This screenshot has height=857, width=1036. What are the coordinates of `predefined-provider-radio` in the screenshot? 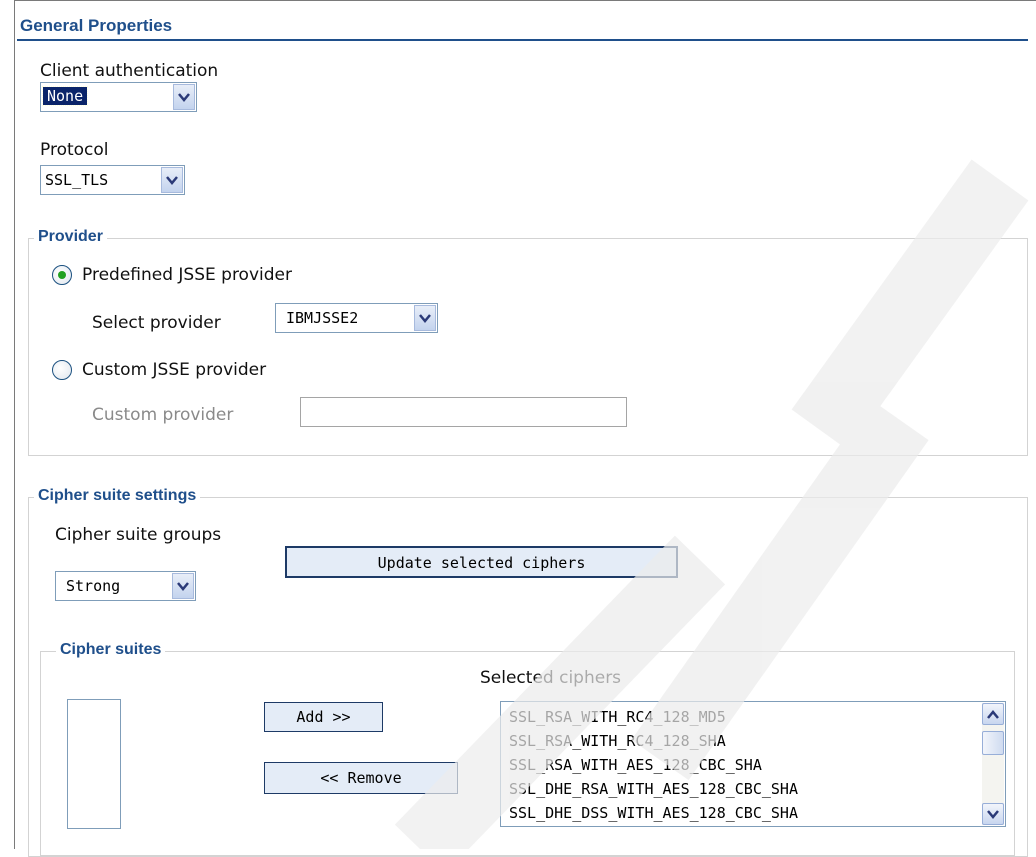 It's located at (62, 275).